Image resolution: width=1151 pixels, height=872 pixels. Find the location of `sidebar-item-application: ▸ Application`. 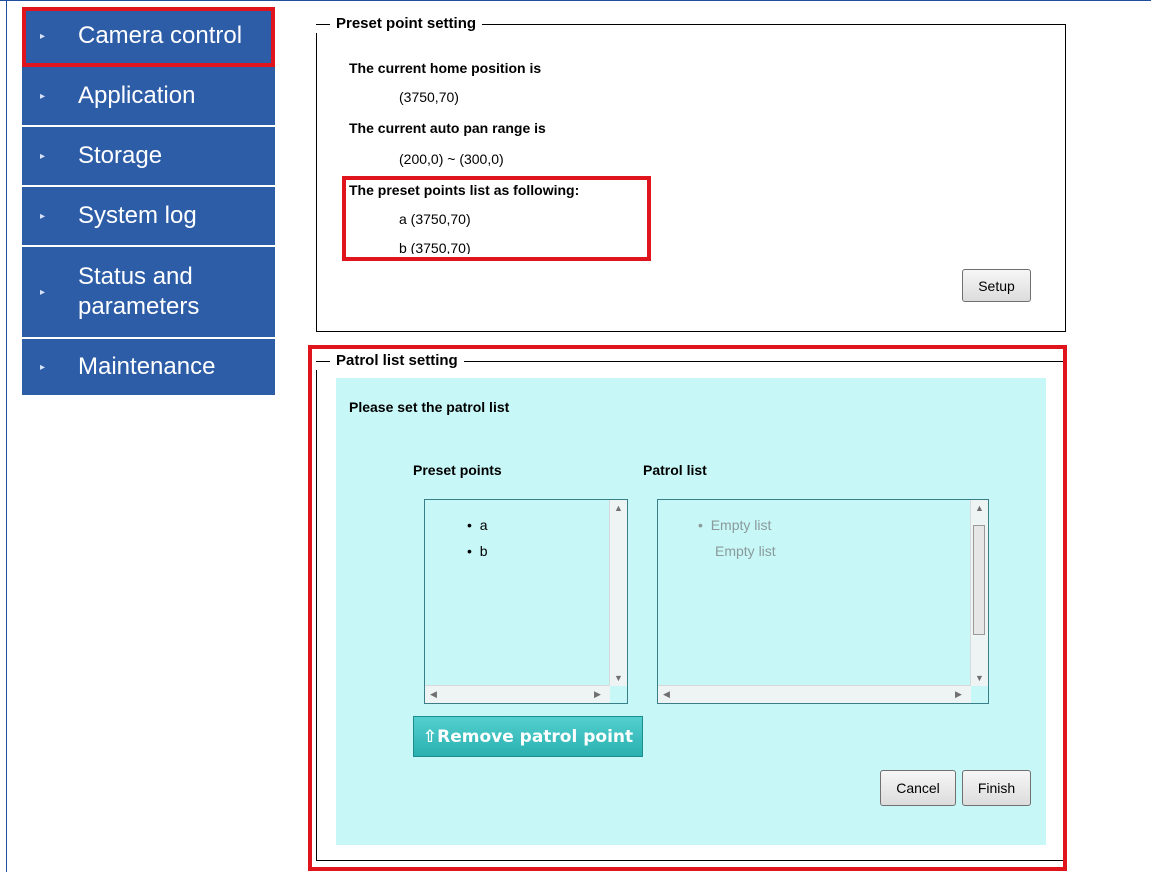

sidebar-item-application: ▸ Application is located at coordinates (148, 97).